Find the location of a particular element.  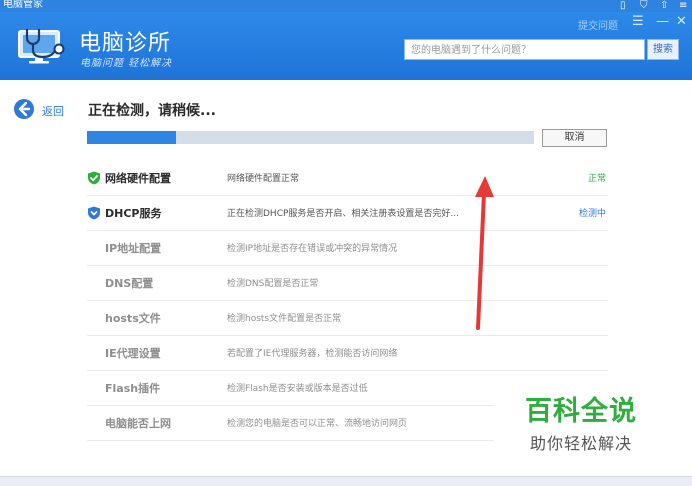

check-description: 检测您的电脑是否可以正常、流畅地访问网页 is located at coordinates (317, 424).